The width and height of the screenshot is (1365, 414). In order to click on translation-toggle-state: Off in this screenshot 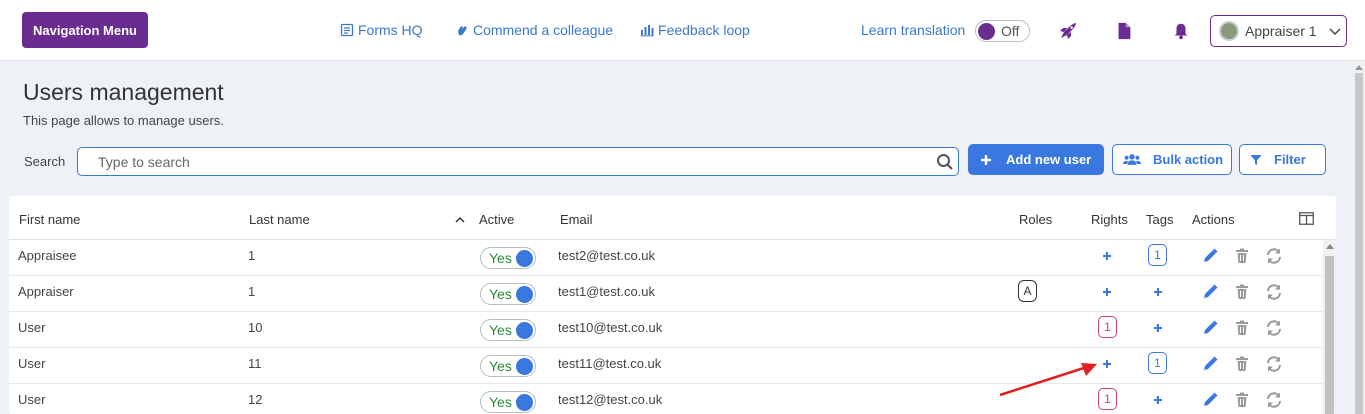, I will do `click(1010, 31)`.